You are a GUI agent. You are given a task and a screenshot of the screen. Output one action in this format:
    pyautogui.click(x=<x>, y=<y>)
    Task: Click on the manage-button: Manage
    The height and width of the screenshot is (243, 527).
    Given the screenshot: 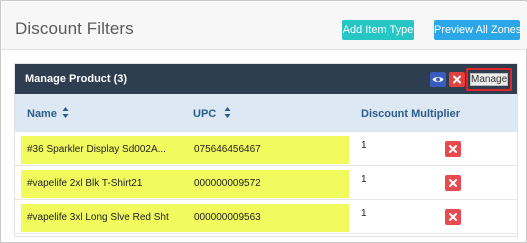 What is the action you would take?
    pyautogui.click(x=489, y=79)
    